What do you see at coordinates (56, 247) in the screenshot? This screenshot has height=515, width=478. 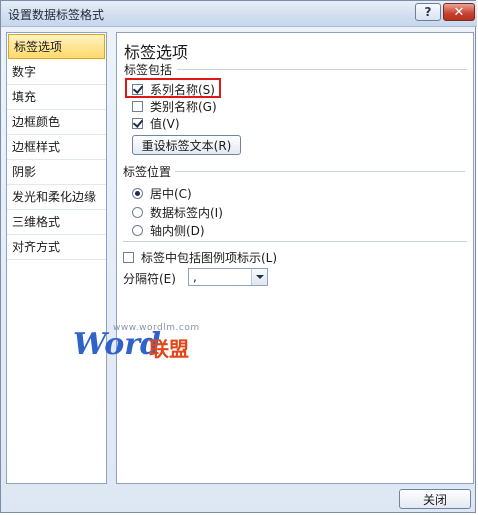 I see `sidebar-item-alignment: 对齐方式` at bounding box center [56, 247].